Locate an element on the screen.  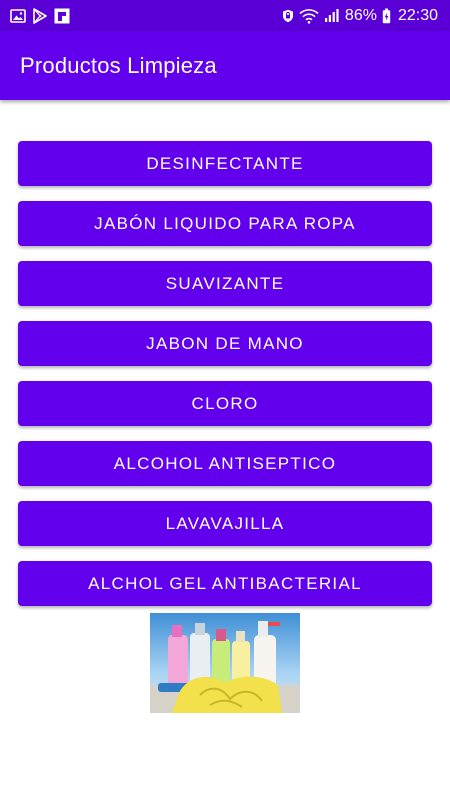
play-store-icon is located at coordinates (40, 15).